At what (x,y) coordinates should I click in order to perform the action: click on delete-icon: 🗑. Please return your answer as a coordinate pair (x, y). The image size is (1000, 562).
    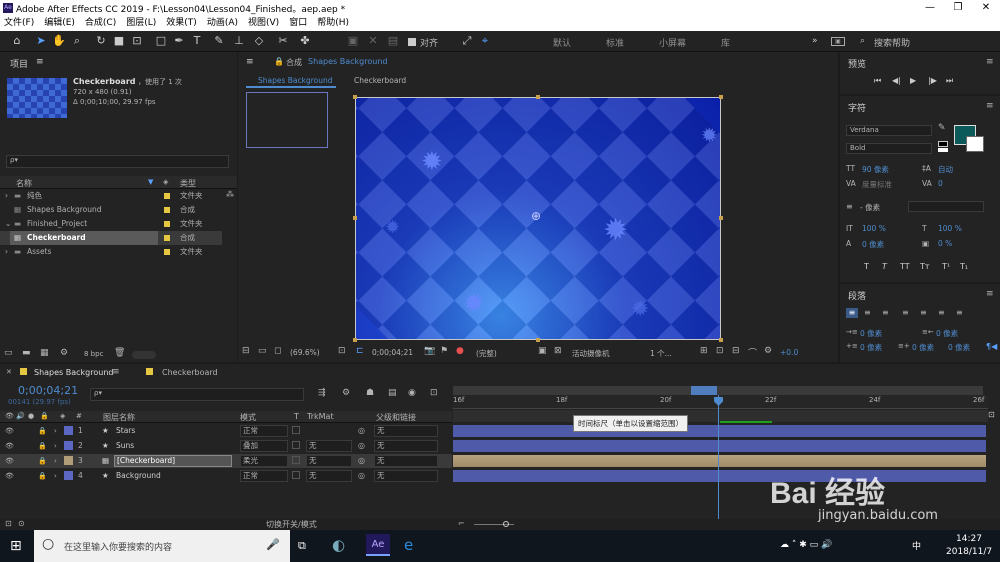
    Looking at the image, I should click on (119, 353).